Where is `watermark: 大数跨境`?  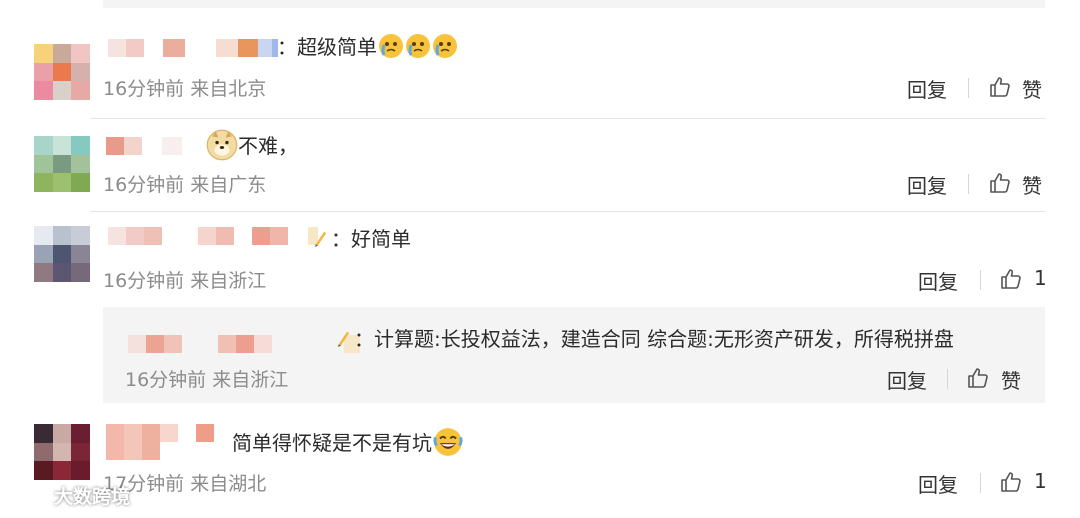 watermark: 大数跨境 is located at coordinates (70, 495).